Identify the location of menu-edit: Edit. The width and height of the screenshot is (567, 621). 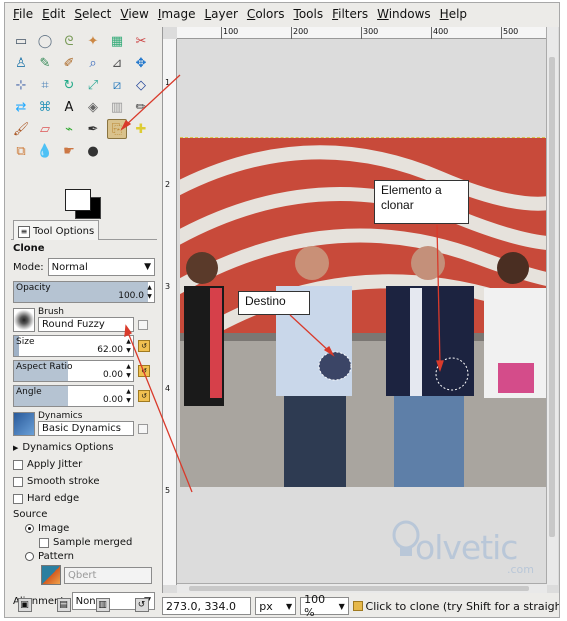
(53, 14).